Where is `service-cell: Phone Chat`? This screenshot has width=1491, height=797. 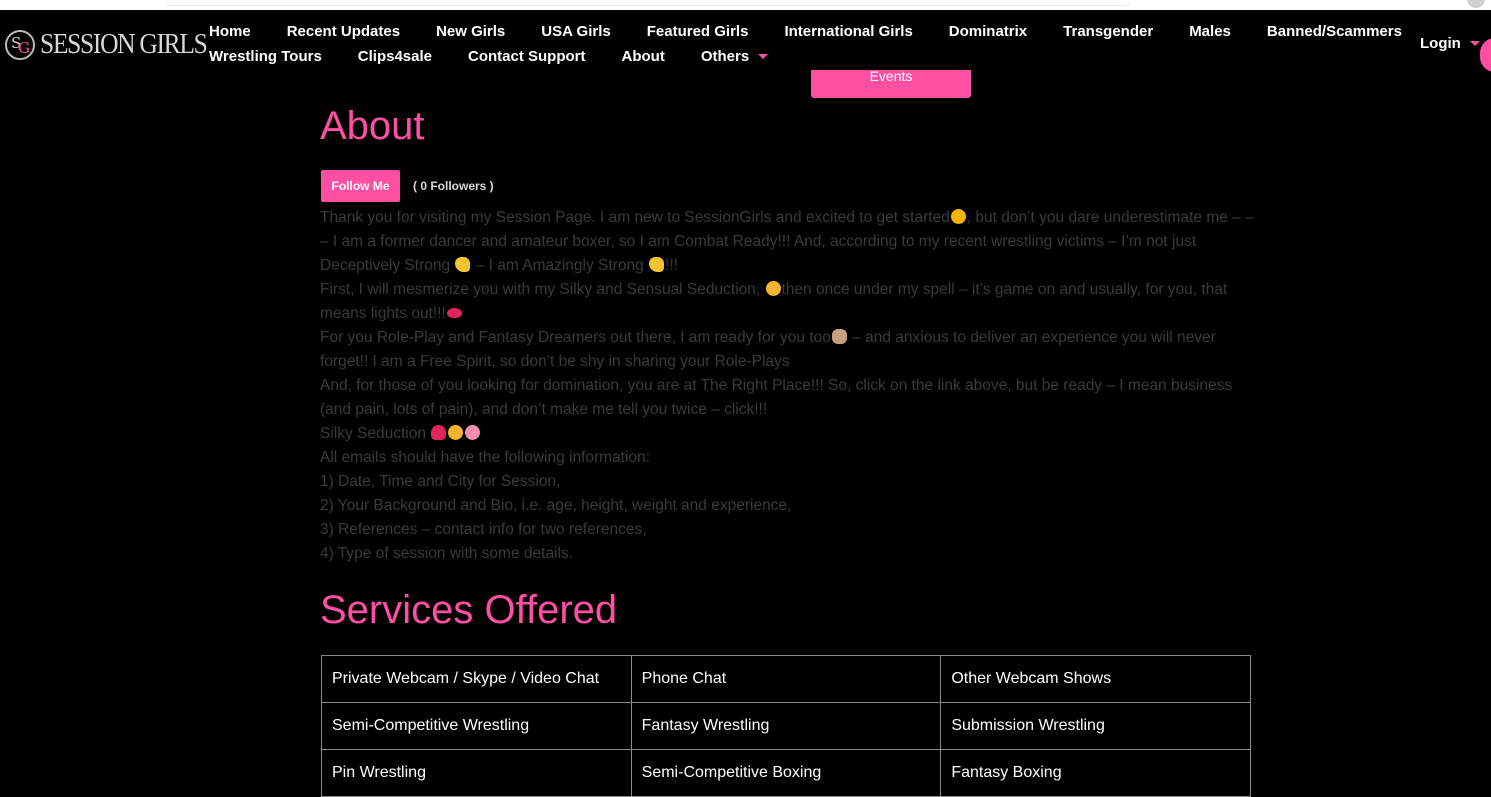
service-cell: Phone Chat is located at coordinates (786, 679).